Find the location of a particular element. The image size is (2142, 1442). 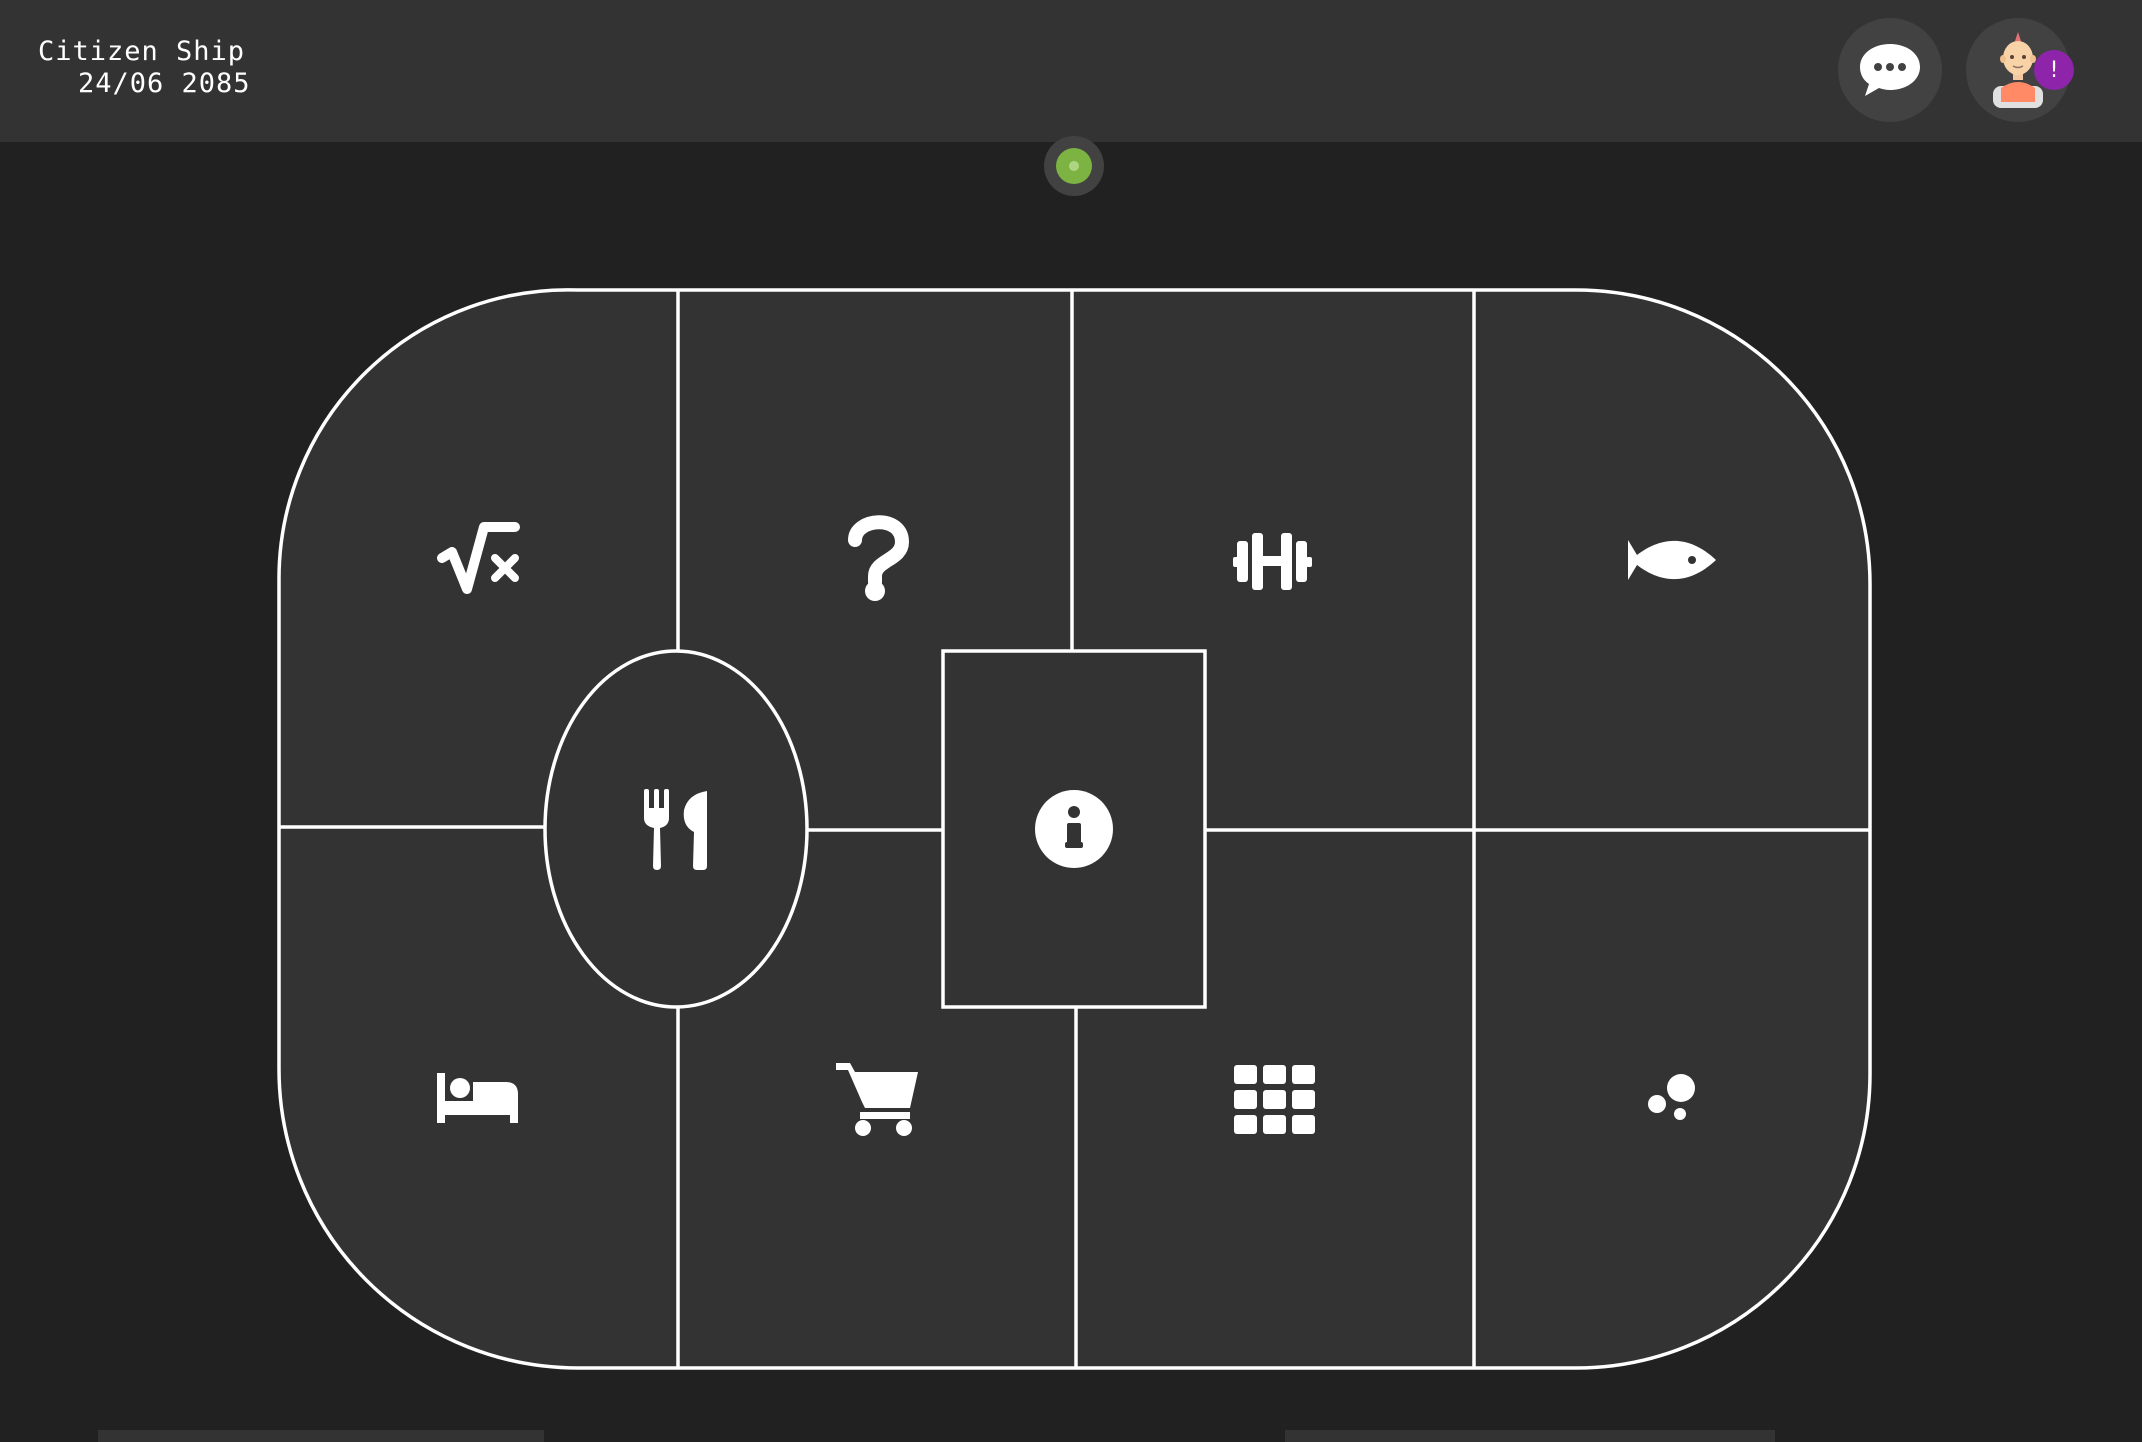

section-shop is located at coordinates (878, 1186).